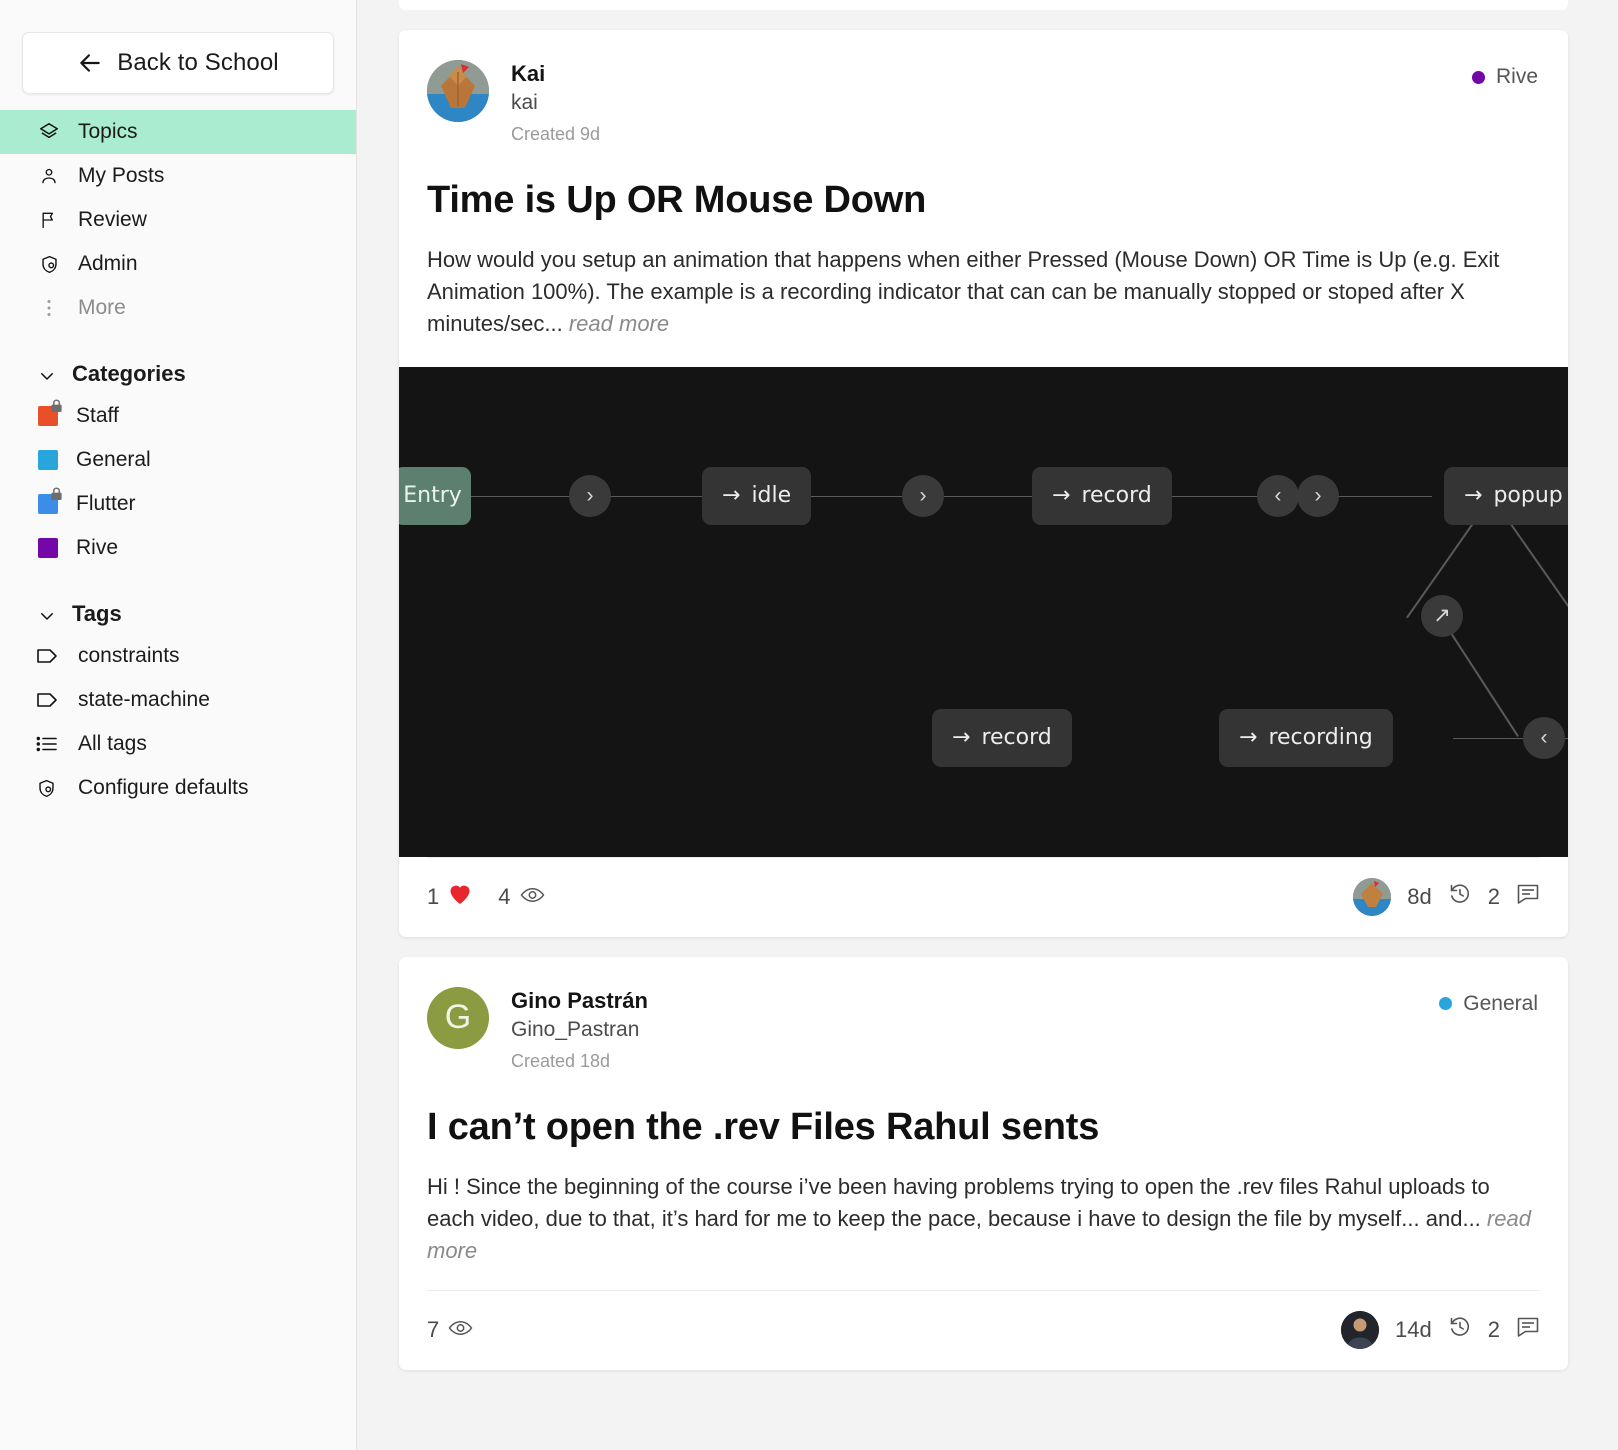 The height and width of the screenshot is (1450, 1618). Describe the element at coordinates (1320, 738) in the screenshot. I see `state-node-label: recording` at that location.